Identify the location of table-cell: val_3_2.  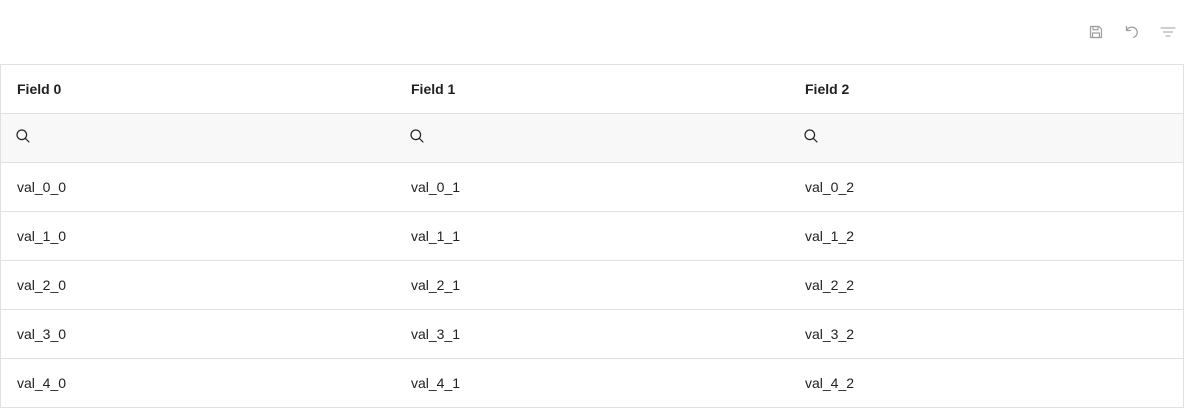
(986, 334).